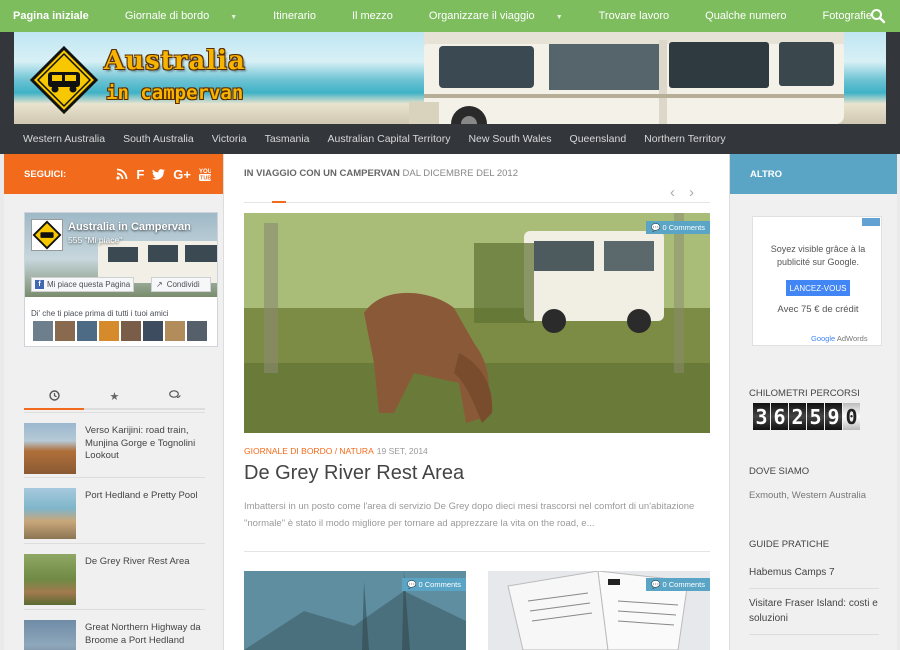 Image resolution: width=900 pixels, height=650 pixels. I want to click on nav-item-label: Il mezzo, so click(372, 16).